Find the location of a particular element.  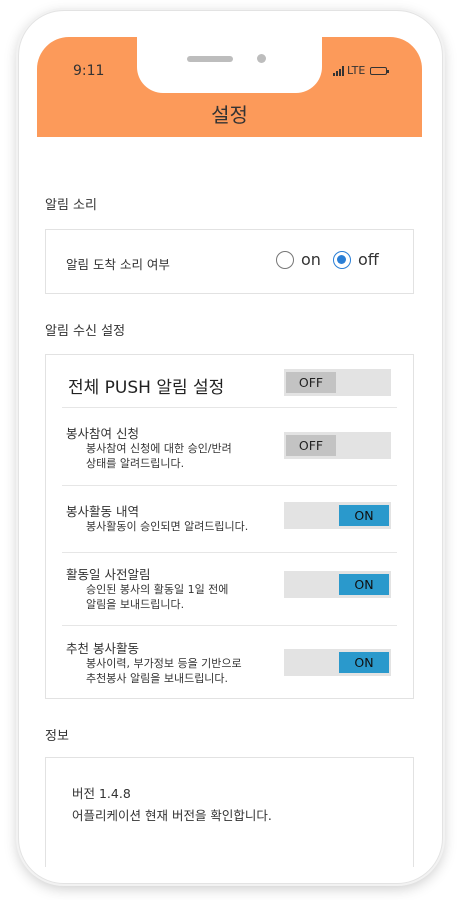

radio-on is located at coordinates (285, 259).